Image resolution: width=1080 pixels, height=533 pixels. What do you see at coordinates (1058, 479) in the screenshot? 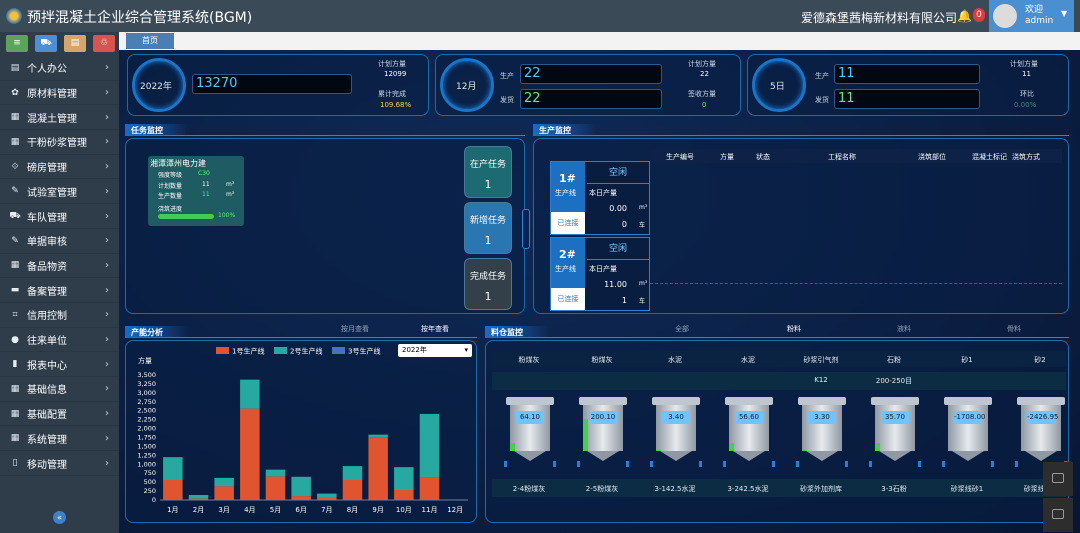
I see `float-chat-button` at bounding box center [1058, 479].